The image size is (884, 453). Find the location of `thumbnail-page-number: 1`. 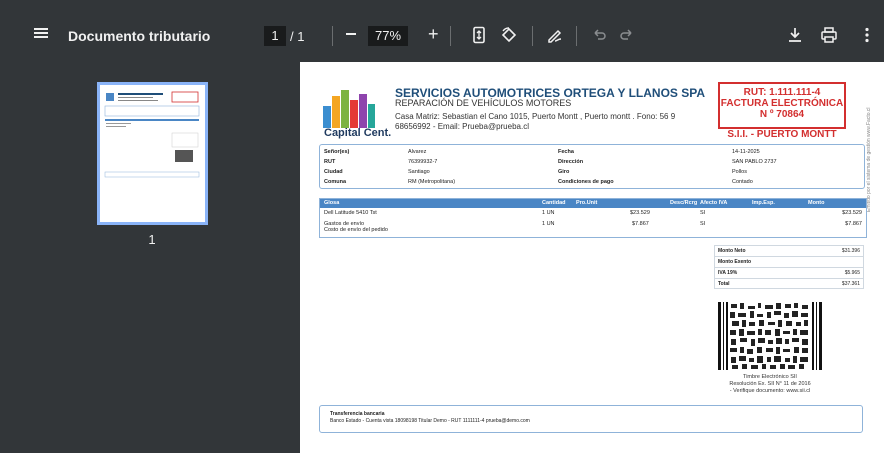

thumbnail-page-number: 1 is located at coordinates (152, 239).